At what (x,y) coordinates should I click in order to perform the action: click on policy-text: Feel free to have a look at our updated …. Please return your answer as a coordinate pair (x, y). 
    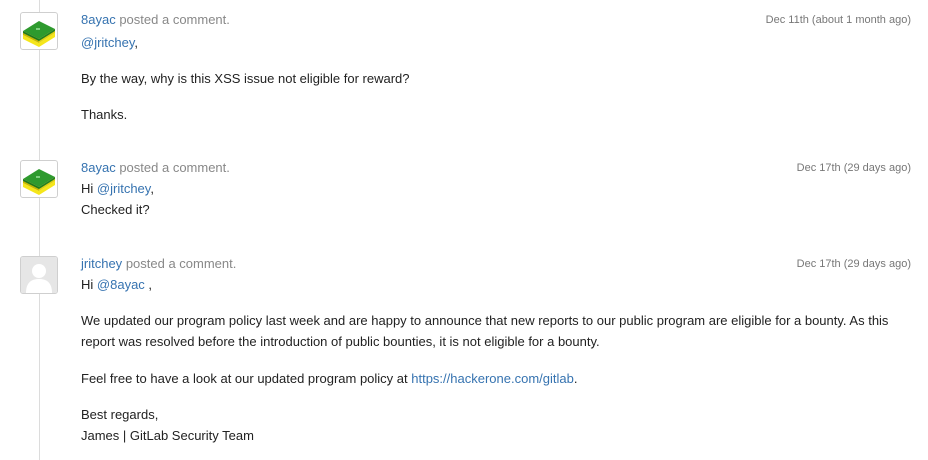
    Looking at the image, I should click on (246, 378).